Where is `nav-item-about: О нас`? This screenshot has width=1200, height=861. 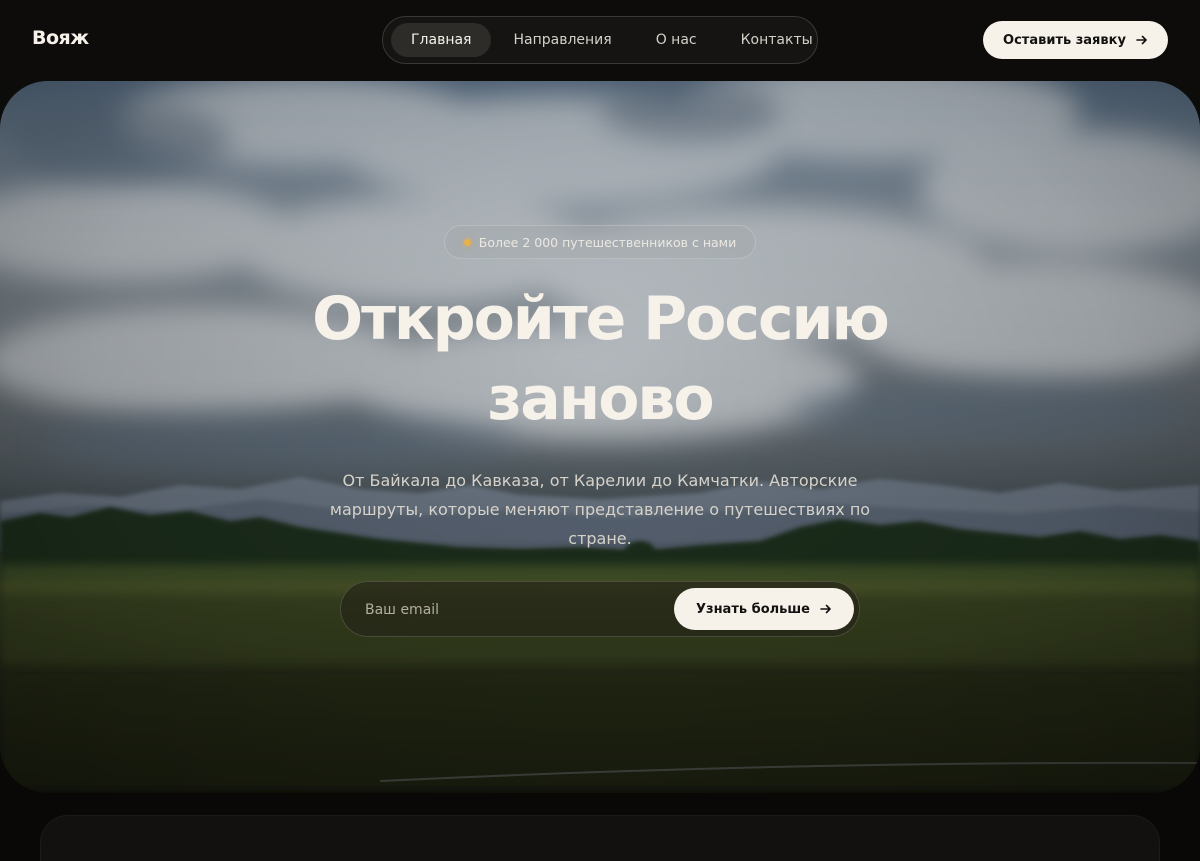 nav-item-about: О нас is located at coordinates (676, 40).